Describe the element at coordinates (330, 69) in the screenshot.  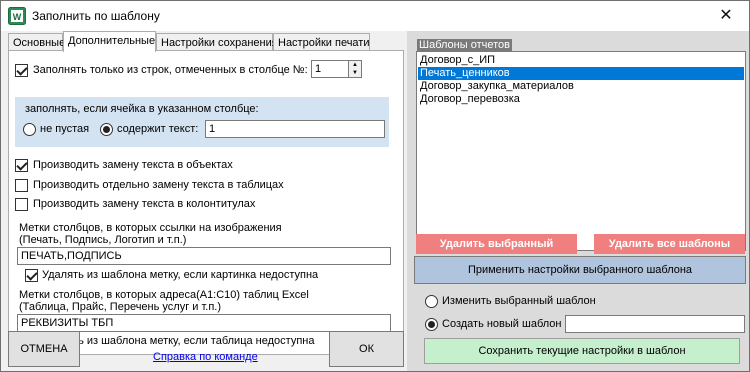
I see `column-number-input: 1` at that location.